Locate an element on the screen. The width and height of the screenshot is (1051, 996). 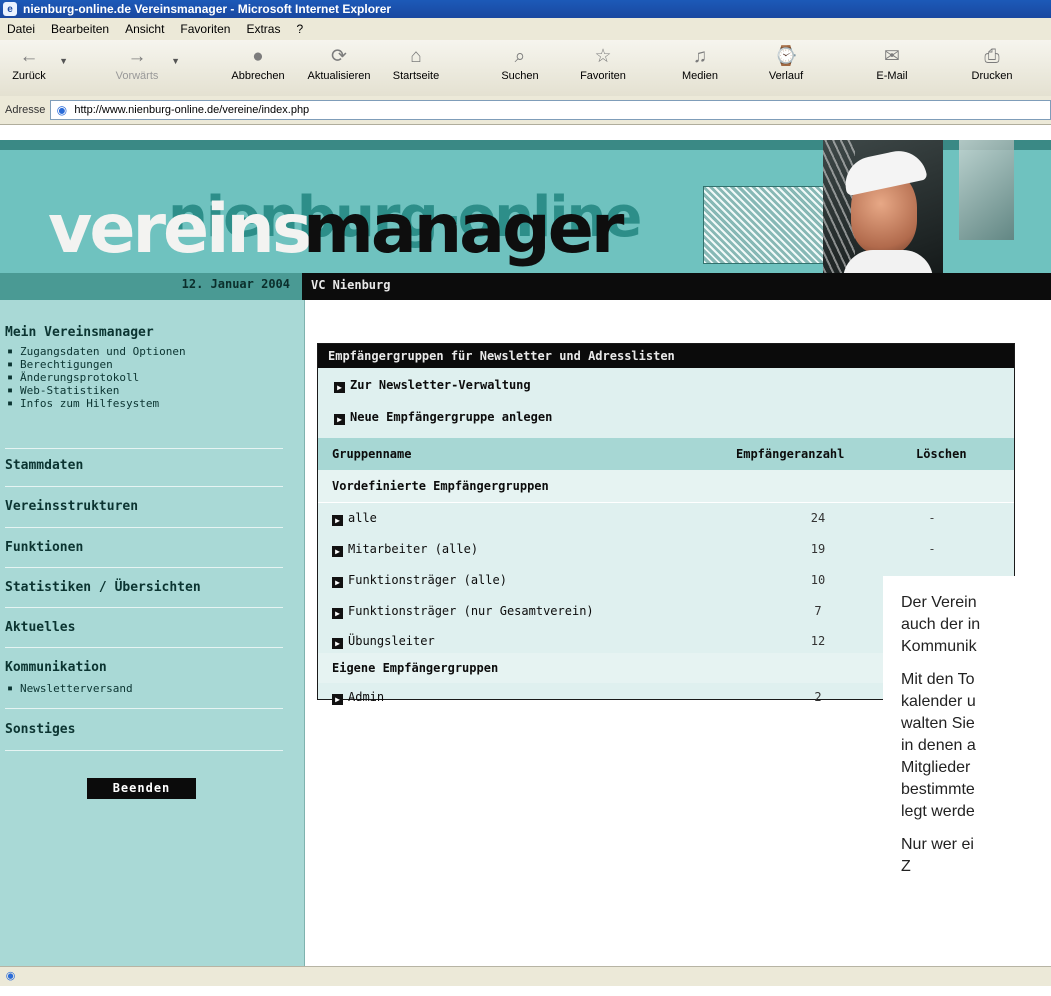
print-icon: ⎙ is located at coordinates (992, 56).